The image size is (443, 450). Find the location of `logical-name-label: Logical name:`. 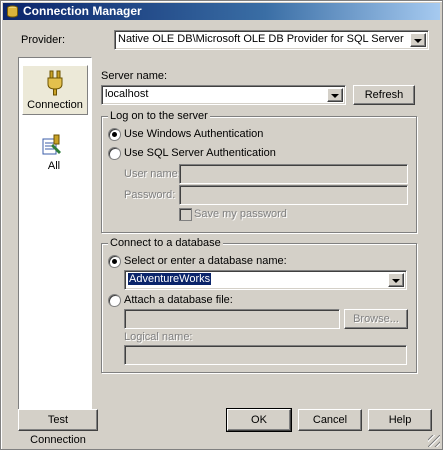

logical-name-label: Logical name: is located at coordinates (158, 337).